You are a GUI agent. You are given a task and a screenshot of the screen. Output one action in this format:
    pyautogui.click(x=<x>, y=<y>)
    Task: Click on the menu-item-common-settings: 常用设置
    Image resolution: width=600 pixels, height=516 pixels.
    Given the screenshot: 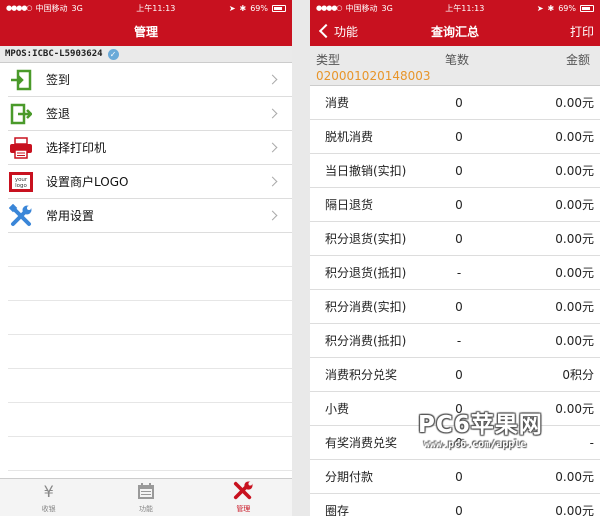 What is the action you would take?
    pyautogui.click(x=150, y=216)
    